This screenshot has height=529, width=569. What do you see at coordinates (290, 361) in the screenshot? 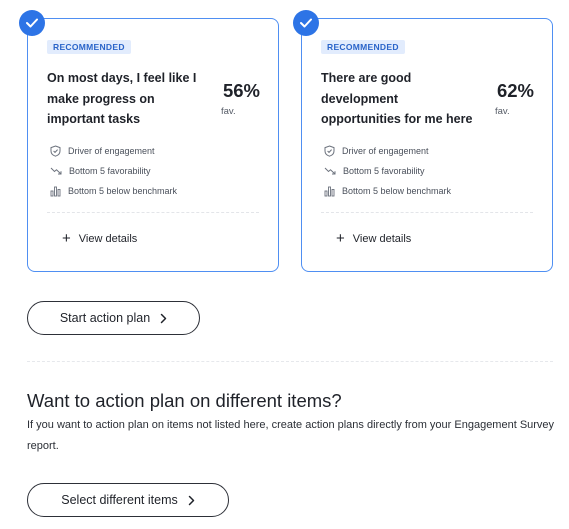
I see `section-divider` at bounding box center [290, 361].